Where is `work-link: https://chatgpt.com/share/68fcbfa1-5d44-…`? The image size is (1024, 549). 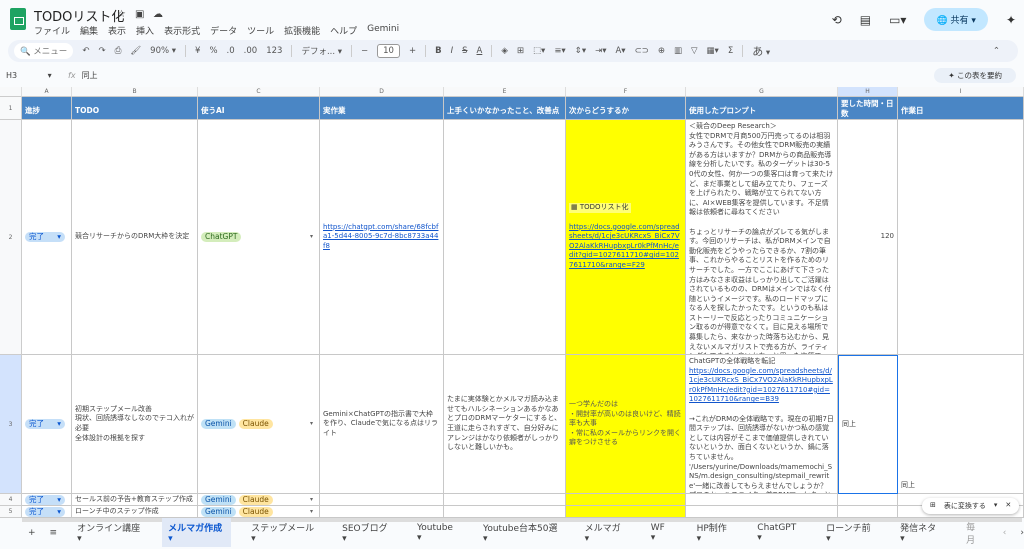
work-link: https://chatgpt.com/share/68fcbfa1-5d44-… is located at coordinates (381, 237).